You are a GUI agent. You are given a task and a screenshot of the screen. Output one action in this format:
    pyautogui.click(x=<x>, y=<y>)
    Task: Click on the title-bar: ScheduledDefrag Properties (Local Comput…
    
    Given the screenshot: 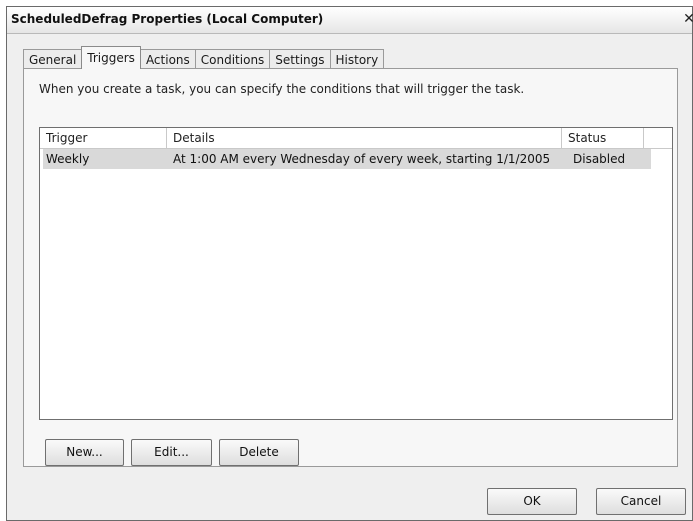 What is the action you would take?
    pyautogui.click(x=350, y=20)
    